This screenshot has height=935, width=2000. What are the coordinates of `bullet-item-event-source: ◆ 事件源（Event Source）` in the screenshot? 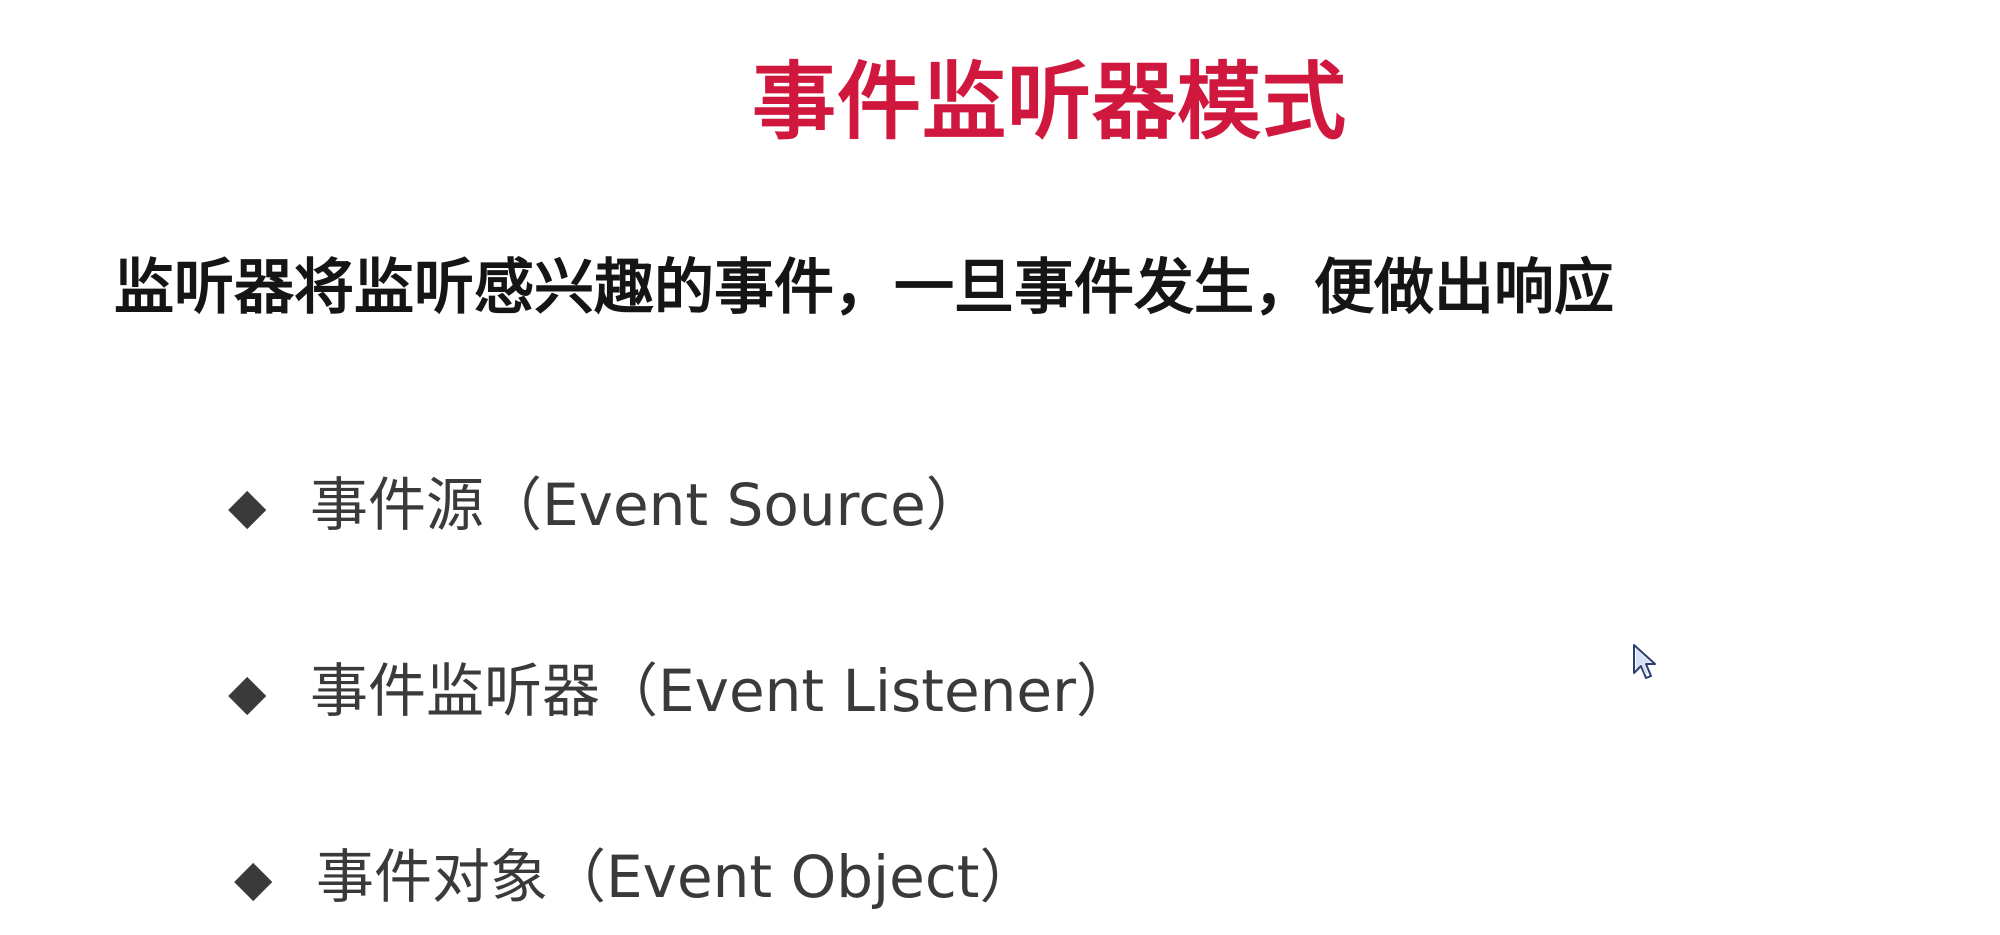 It's located at (681, 506).